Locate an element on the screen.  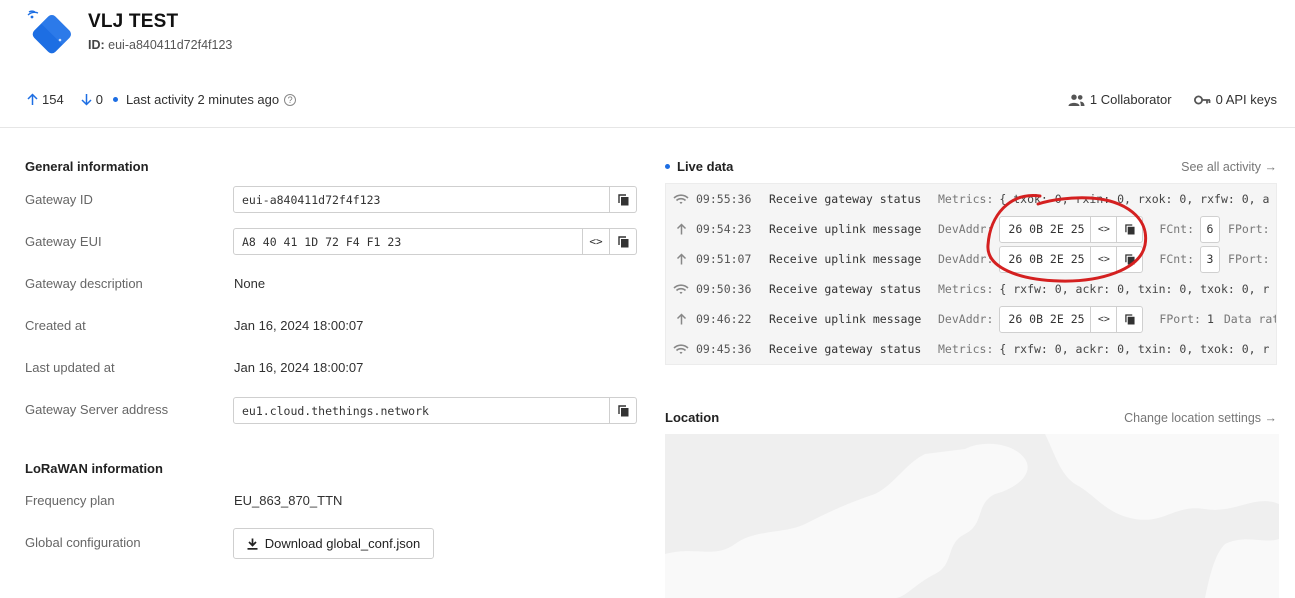
gateway-eui-field: A8 40 41 1D 72 F4 F1 23 <> is located at coordinates (435, 241).